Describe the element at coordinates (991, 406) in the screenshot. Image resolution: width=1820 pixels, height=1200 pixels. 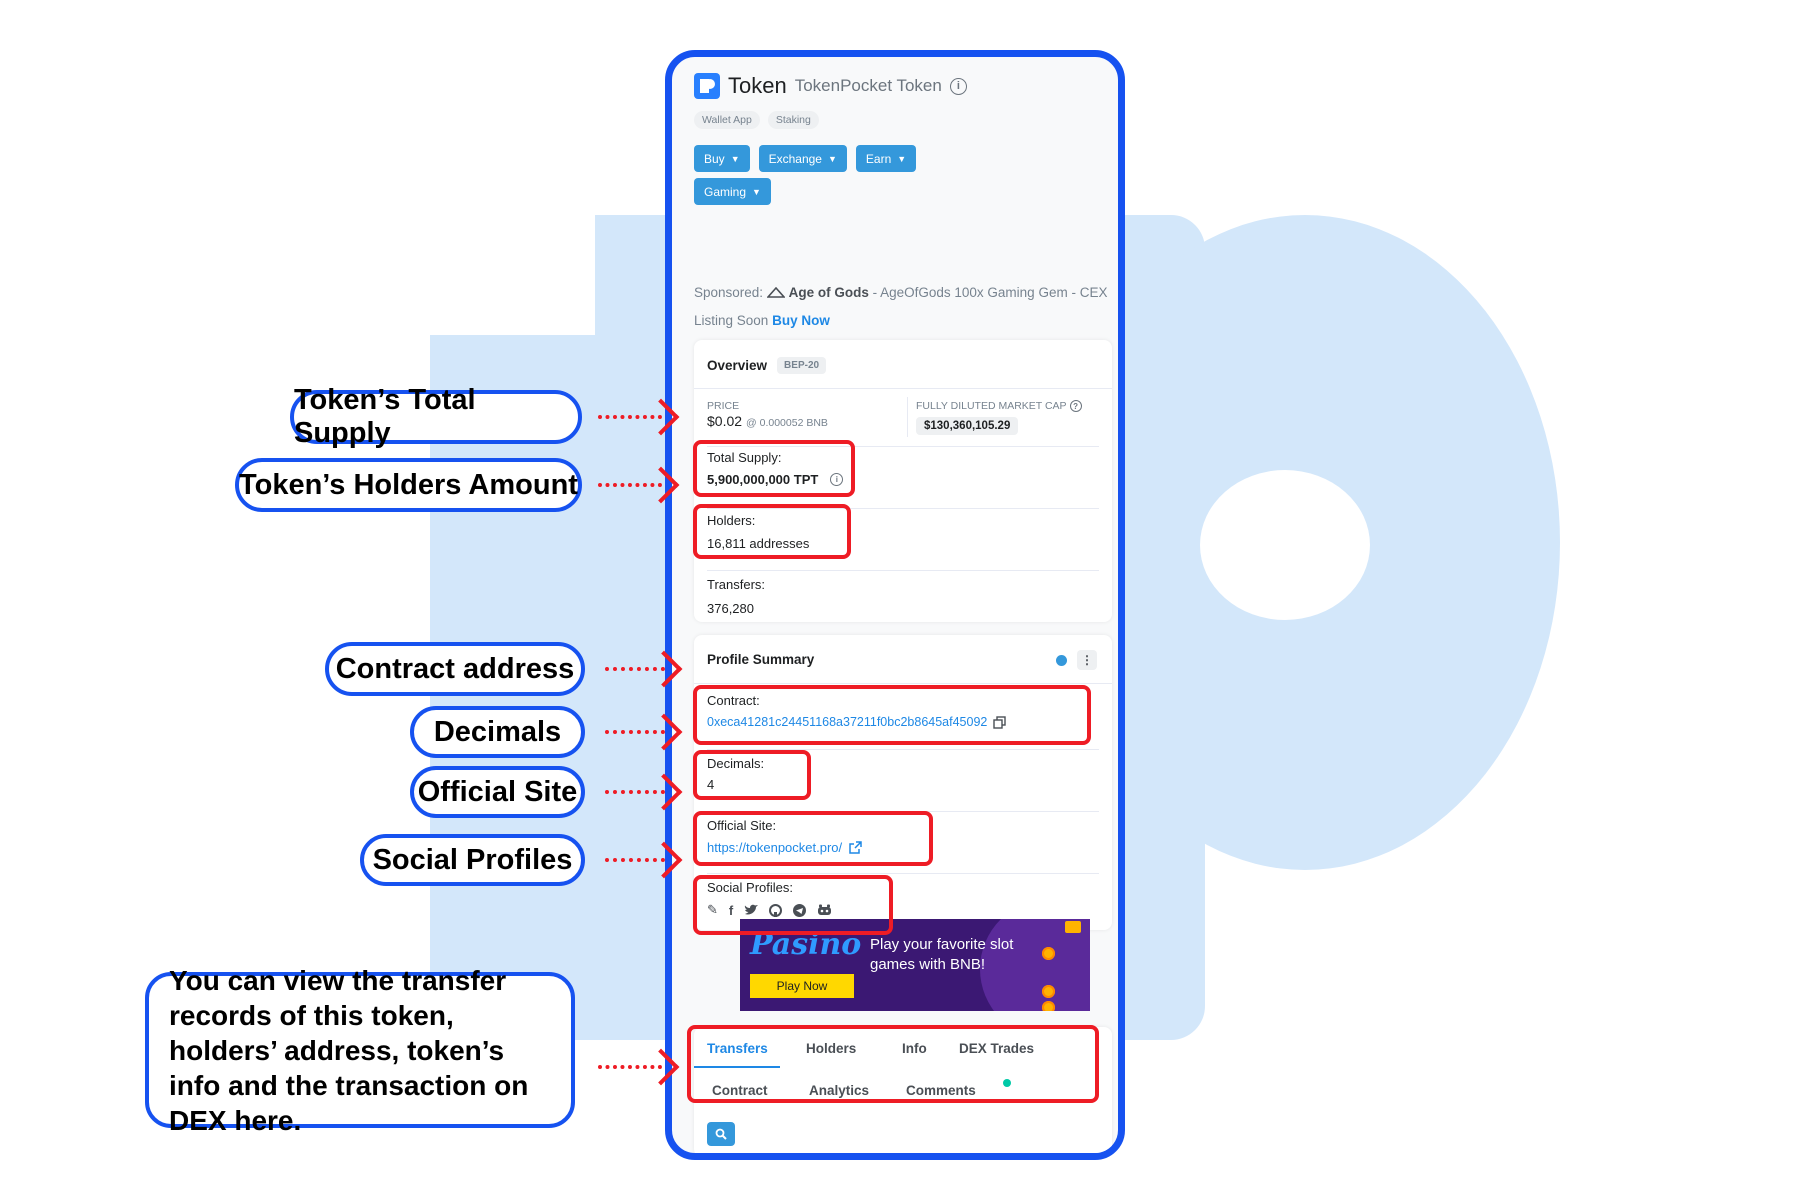
I see `mcap-label: FULLY DILUTED MARKET CAP` at that location.